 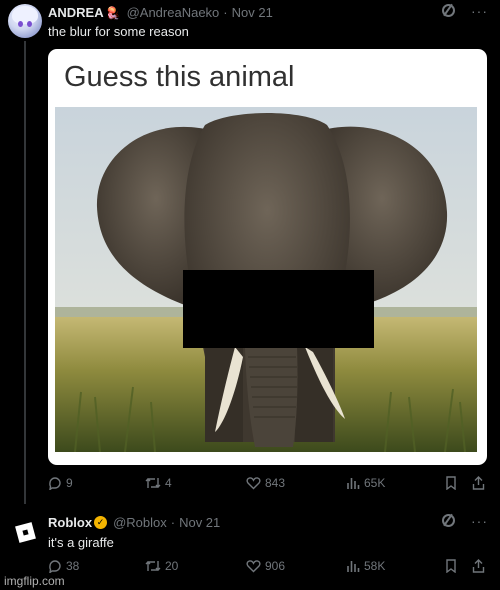 I want to click on reply-count: 9, so click(x=69, y=483).